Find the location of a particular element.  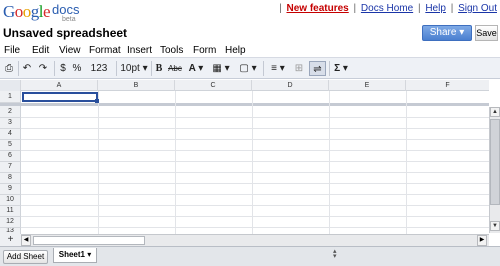

frozen-rows-divider is located at coordinates (244, 104).